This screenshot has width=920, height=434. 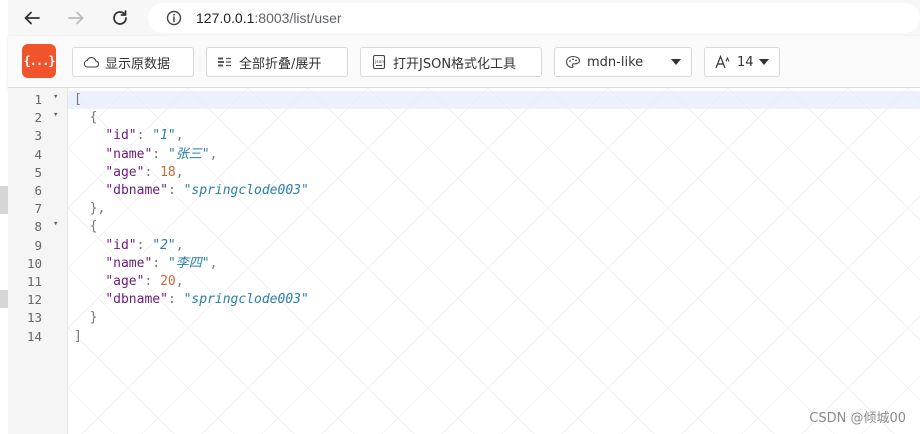 What do you see at coordinates (188, 154) in the screenshot?
I see `json-string: "张三"` at bounding box center [188, 154].